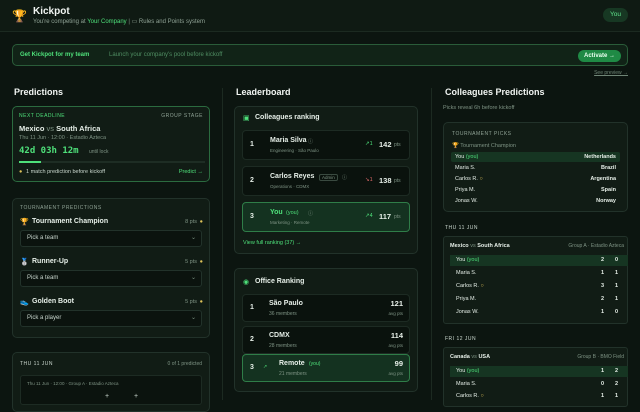 The width and height of the screenshot is (640, 412). What do you see at coordinates (369, 216) in the screenshot?
I see `trend-up-icon: ↗4` at bounding box center [369, 216].